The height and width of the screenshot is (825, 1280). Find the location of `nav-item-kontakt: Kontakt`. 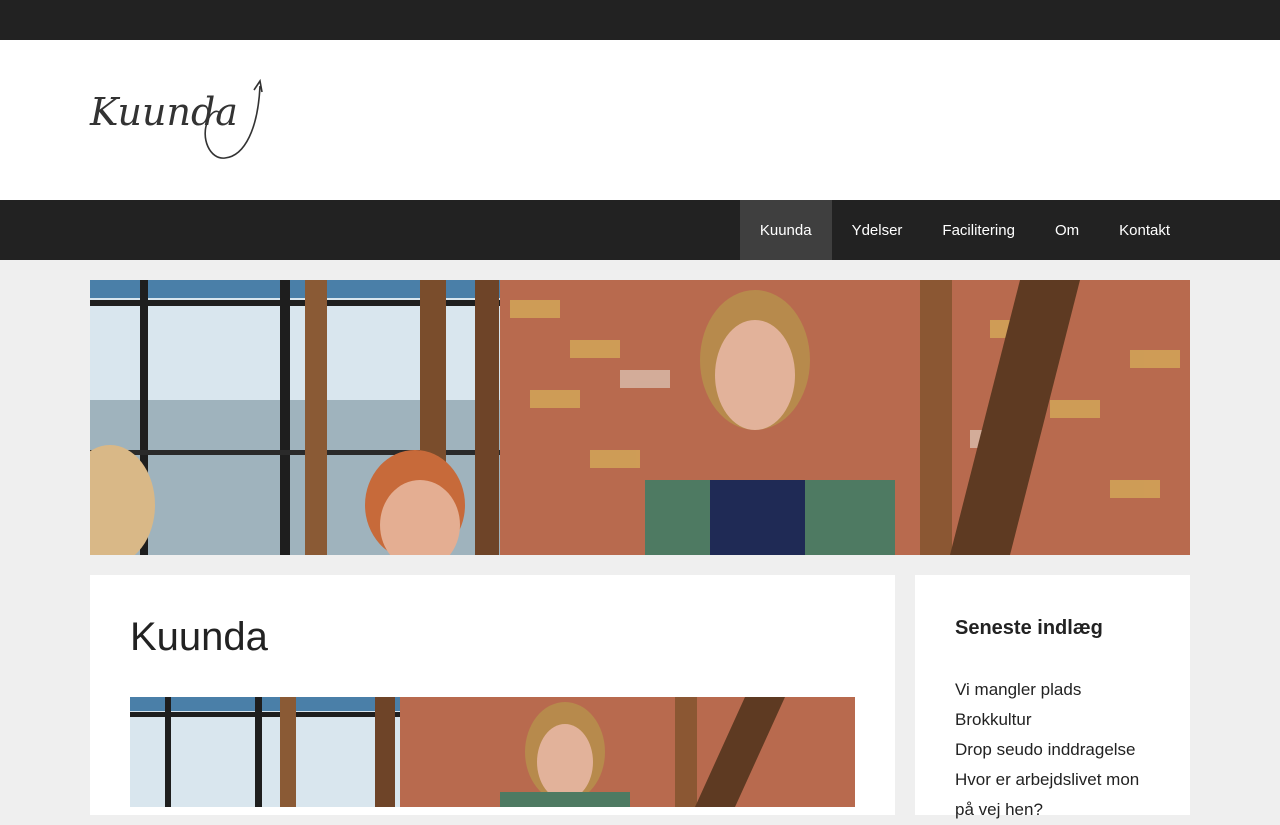

nav-item-kontakt: Kontakt is located at coordinates (1144, 230).